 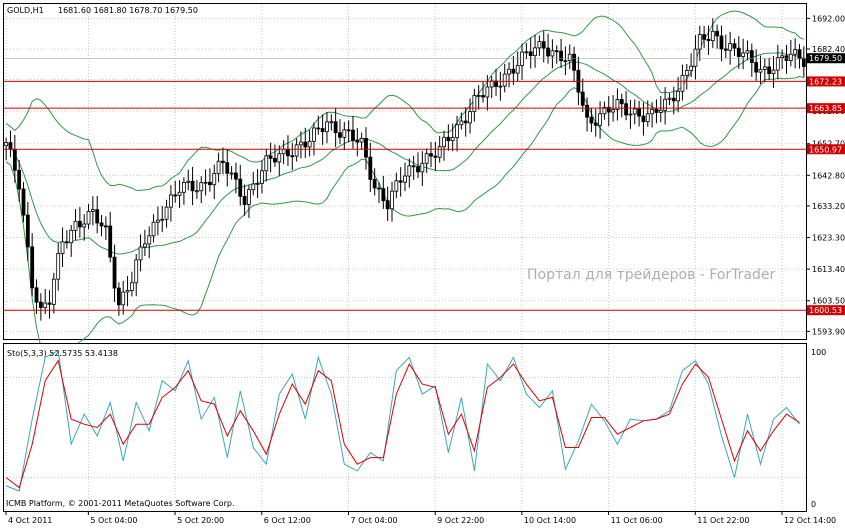 What do you see at coordinates (825, 310) in the screenshot?
I see `level-price-label: 1600.53` at bounding box center [825, 310].